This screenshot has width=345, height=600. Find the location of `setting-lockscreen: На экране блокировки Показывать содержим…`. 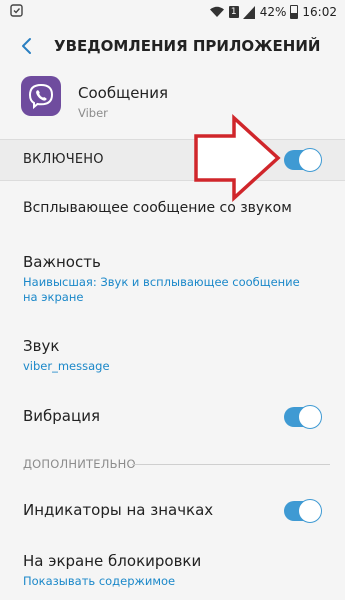

setting-lockscreen: На экране блокировки Показывать содержим… is located at coordinates (168, 570).